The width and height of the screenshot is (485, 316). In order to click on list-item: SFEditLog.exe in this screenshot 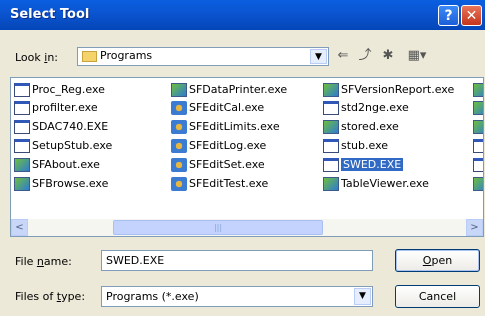, I will do `click(218, 146)`.